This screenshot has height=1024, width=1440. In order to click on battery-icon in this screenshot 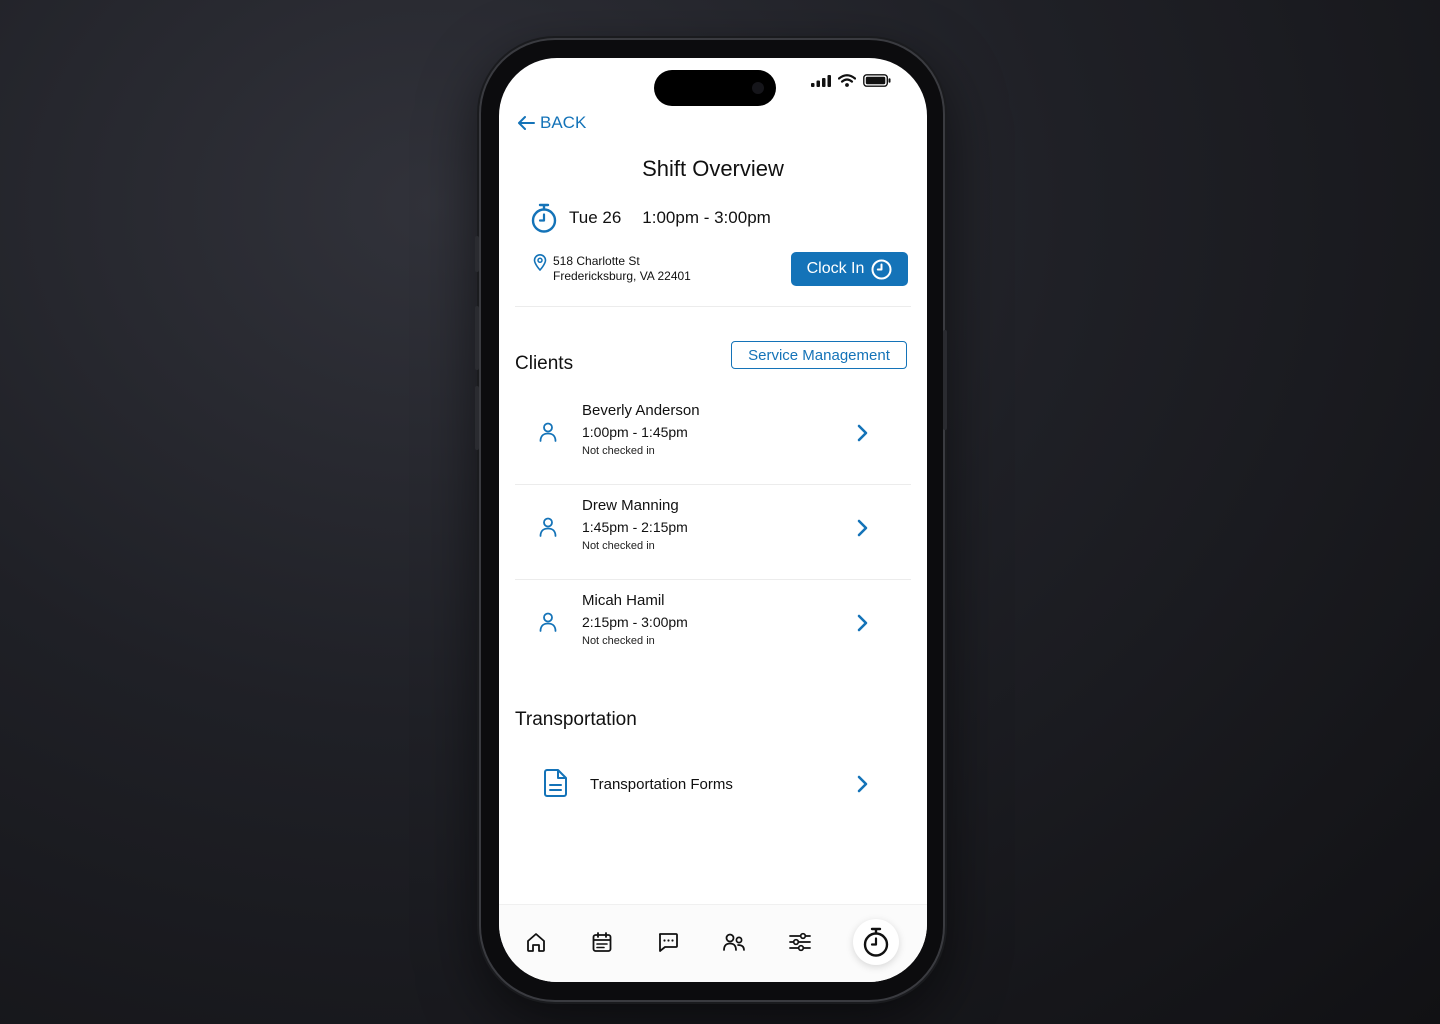, I will do `click(877, 80)`.